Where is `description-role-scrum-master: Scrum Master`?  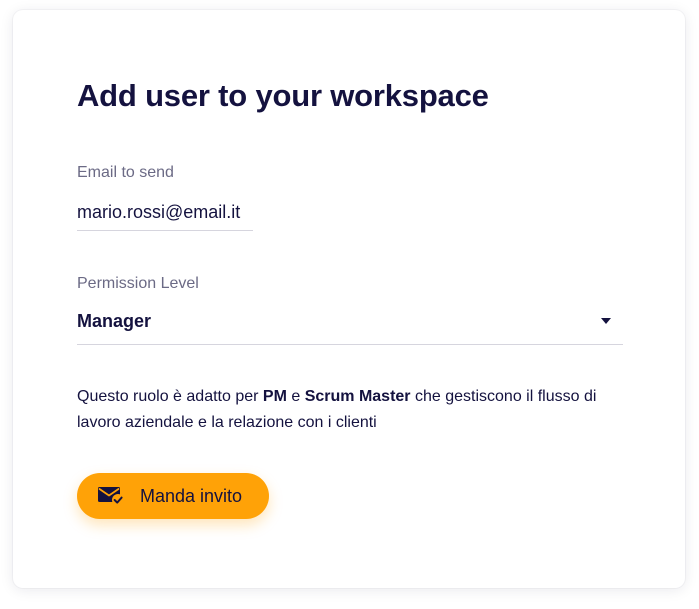
description-role-scrum-master: Scrum Master is located at coordinates (357, 396).